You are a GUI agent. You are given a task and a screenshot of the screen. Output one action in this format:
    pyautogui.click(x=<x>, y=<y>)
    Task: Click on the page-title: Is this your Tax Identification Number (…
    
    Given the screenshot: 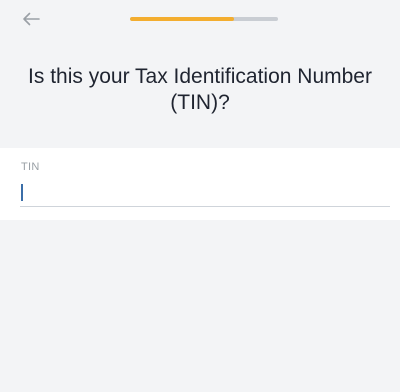 What is the action you would take?
    pyautogui.click(x=200, y=89)
    